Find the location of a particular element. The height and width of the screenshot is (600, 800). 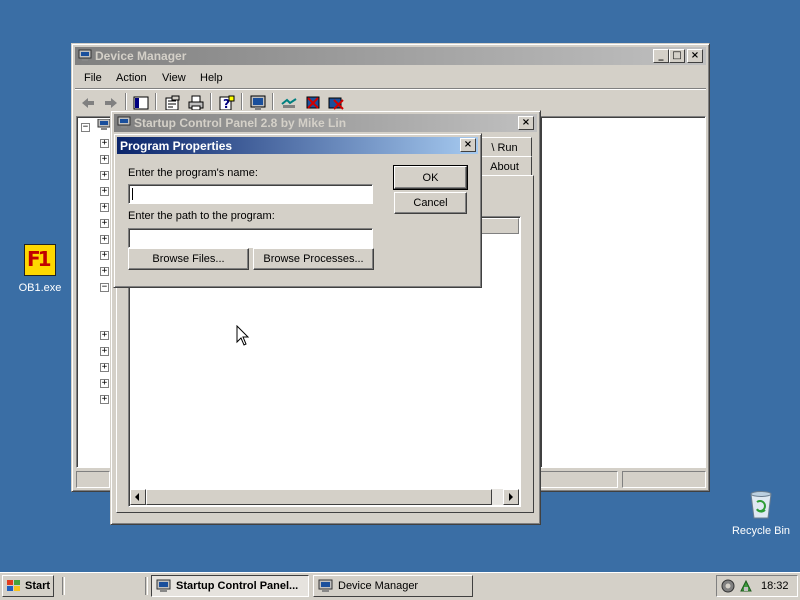

text-cursor is located at coordinates (132, 194).